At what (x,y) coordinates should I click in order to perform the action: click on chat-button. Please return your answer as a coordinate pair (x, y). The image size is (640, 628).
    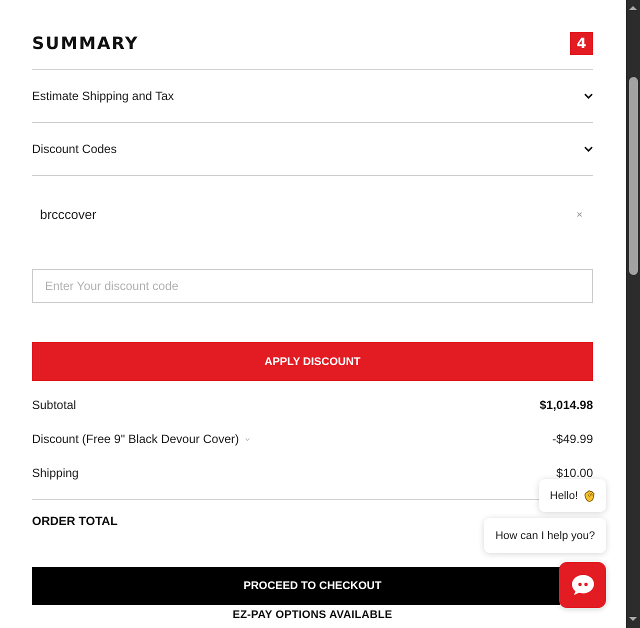
    Looking at the image, I should click on (582, 585).